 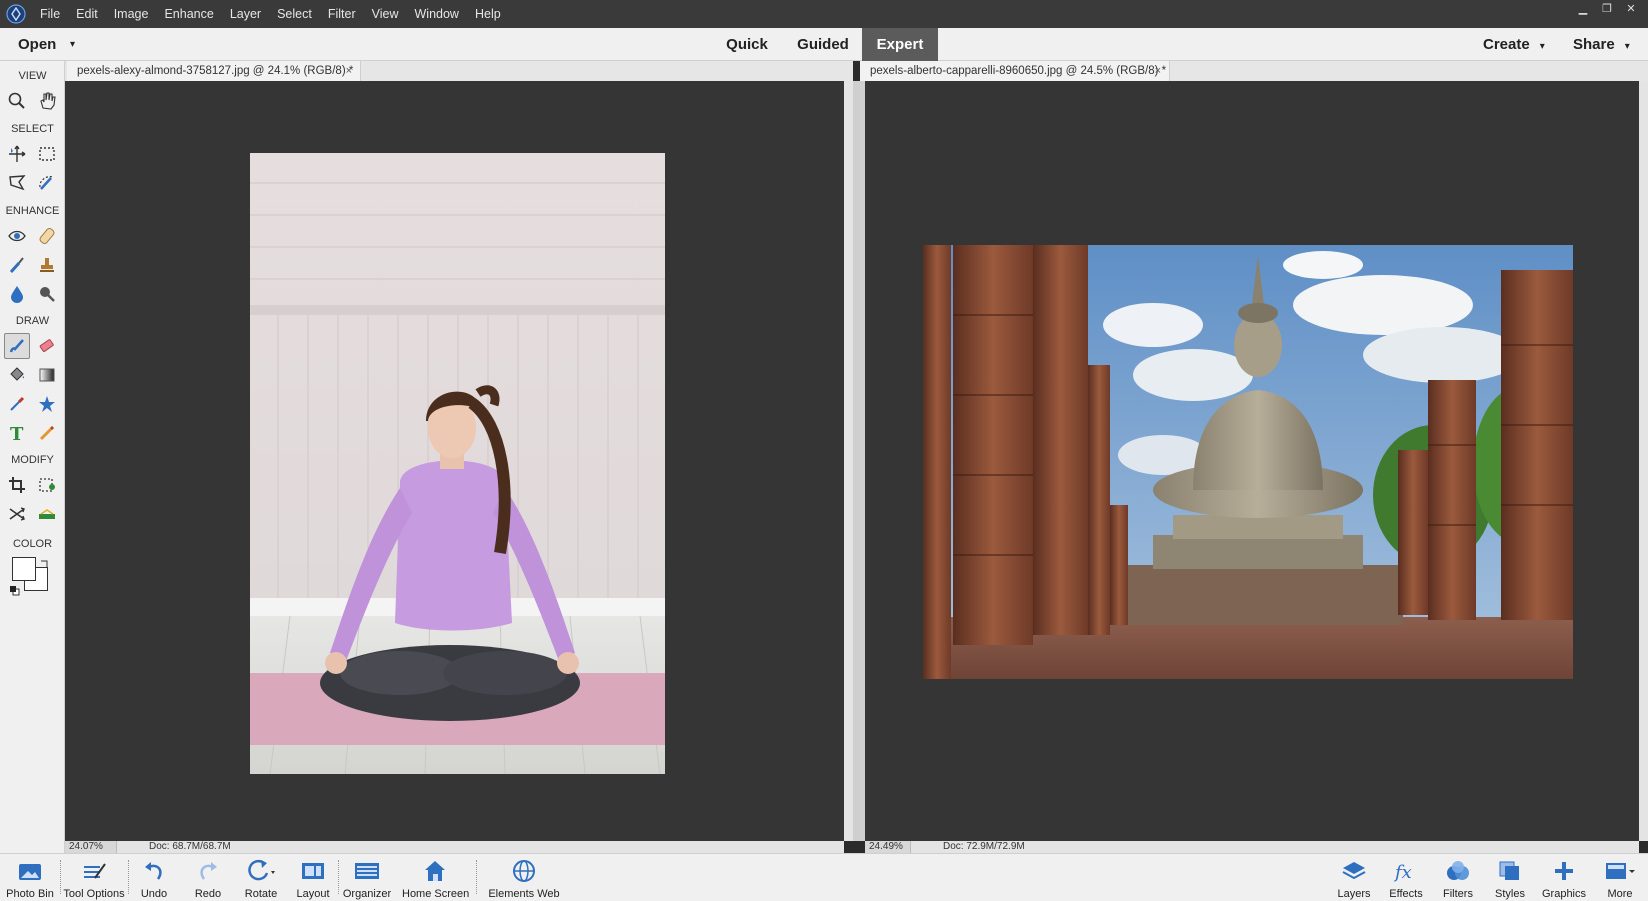 I want to click on more-panel-button: More, so click(x=1620, y=879).